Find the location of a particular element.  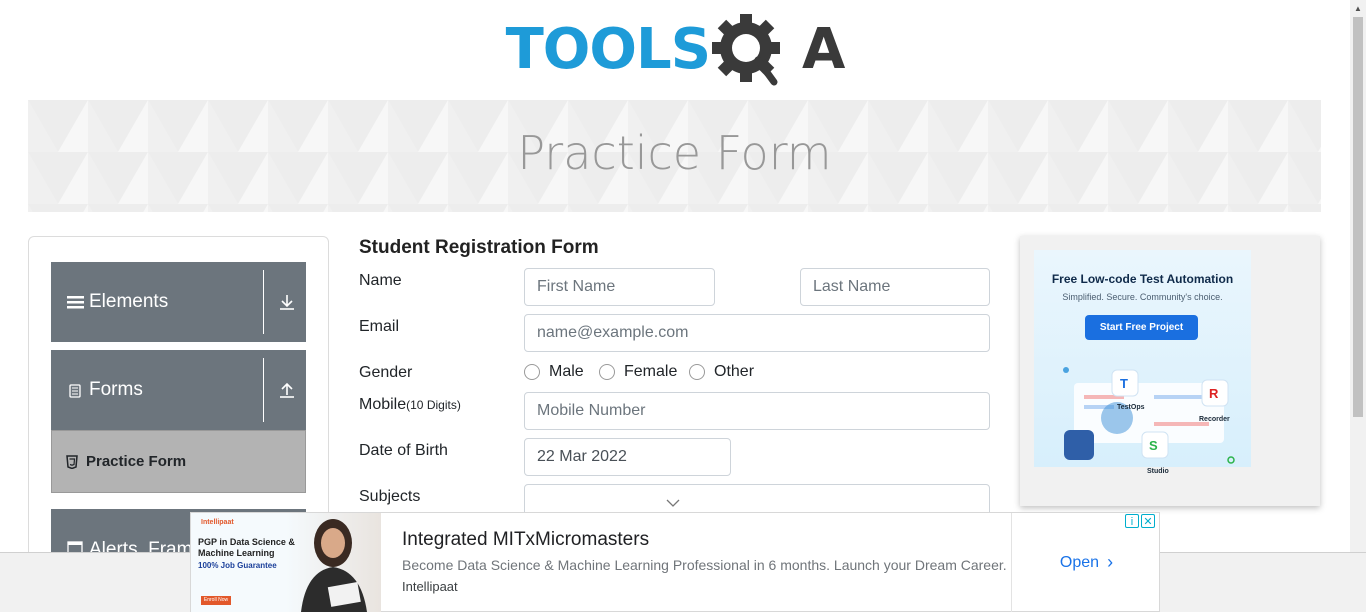

email-input is located at coordinates (757, 333).